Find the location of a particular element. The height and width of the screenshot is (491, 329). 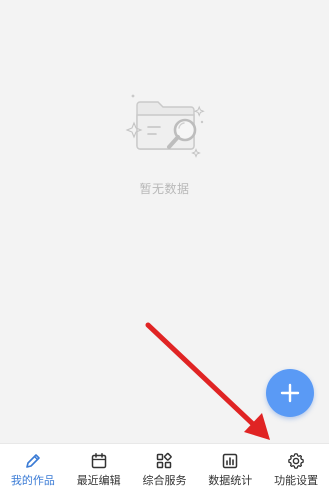

empty-folder-search-icon is located at coordinates (165, 126).